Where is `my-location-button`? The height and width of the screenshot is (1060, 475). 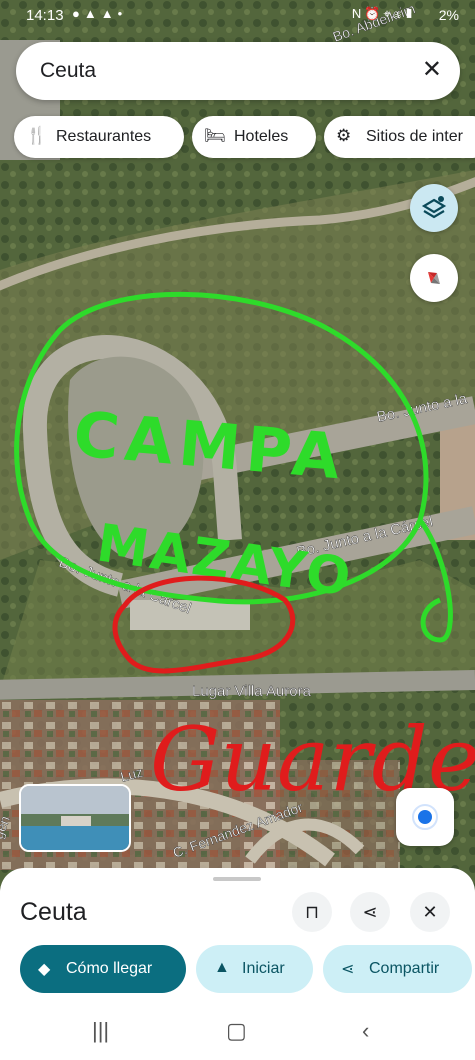 my-location-button is located at coordinates (425, 817).